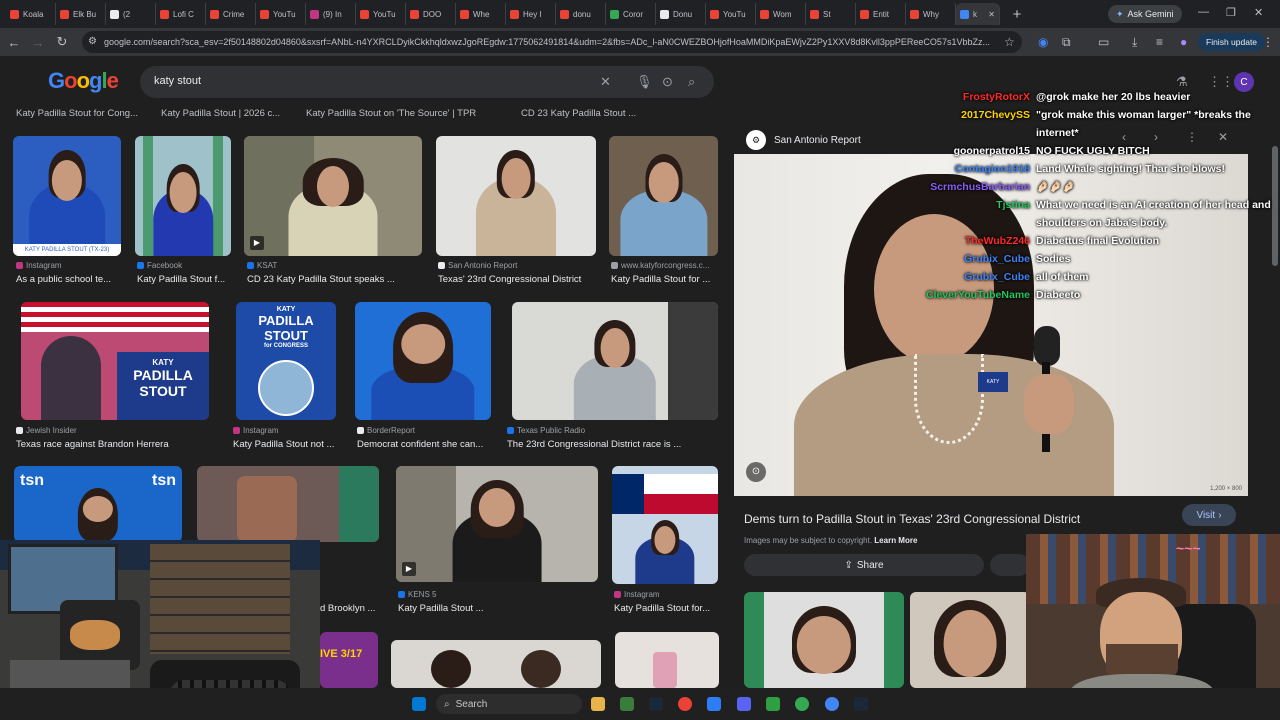 The image size is (1280, 720). Describe the element at coordinates (803, 140) in the screenshot. I see `preview-source: ⚙ San Antonio Report` at that location.